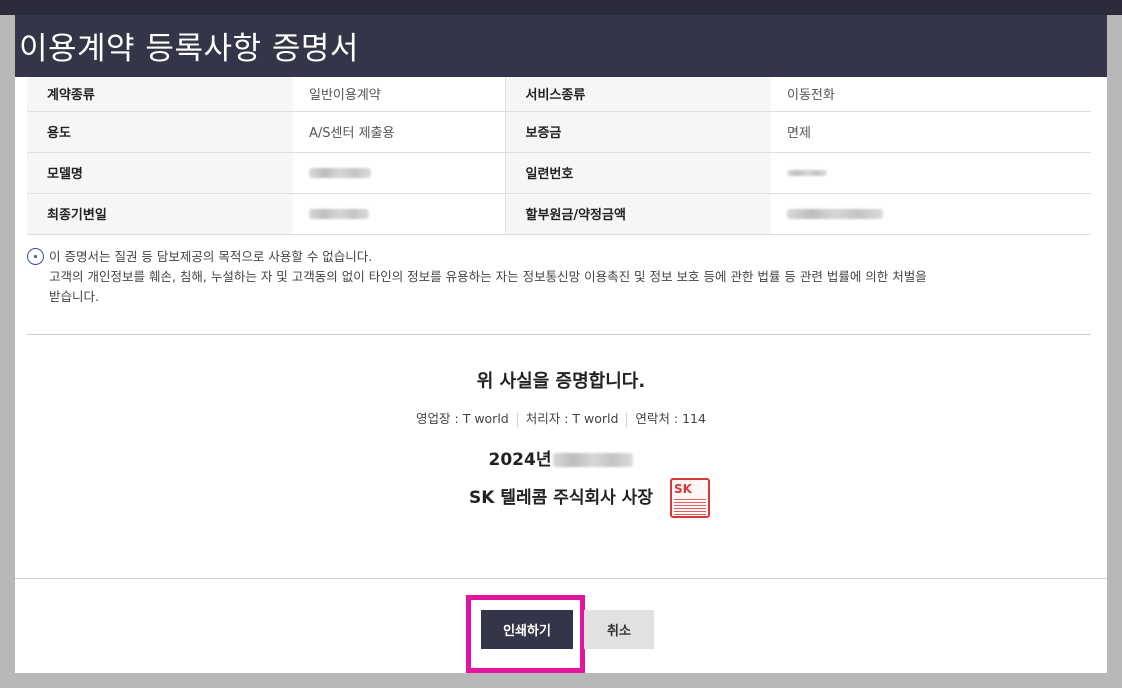 This screenshot has height=688, width=1122. I want to click on issue-date: 2024년, so click(561, 457).